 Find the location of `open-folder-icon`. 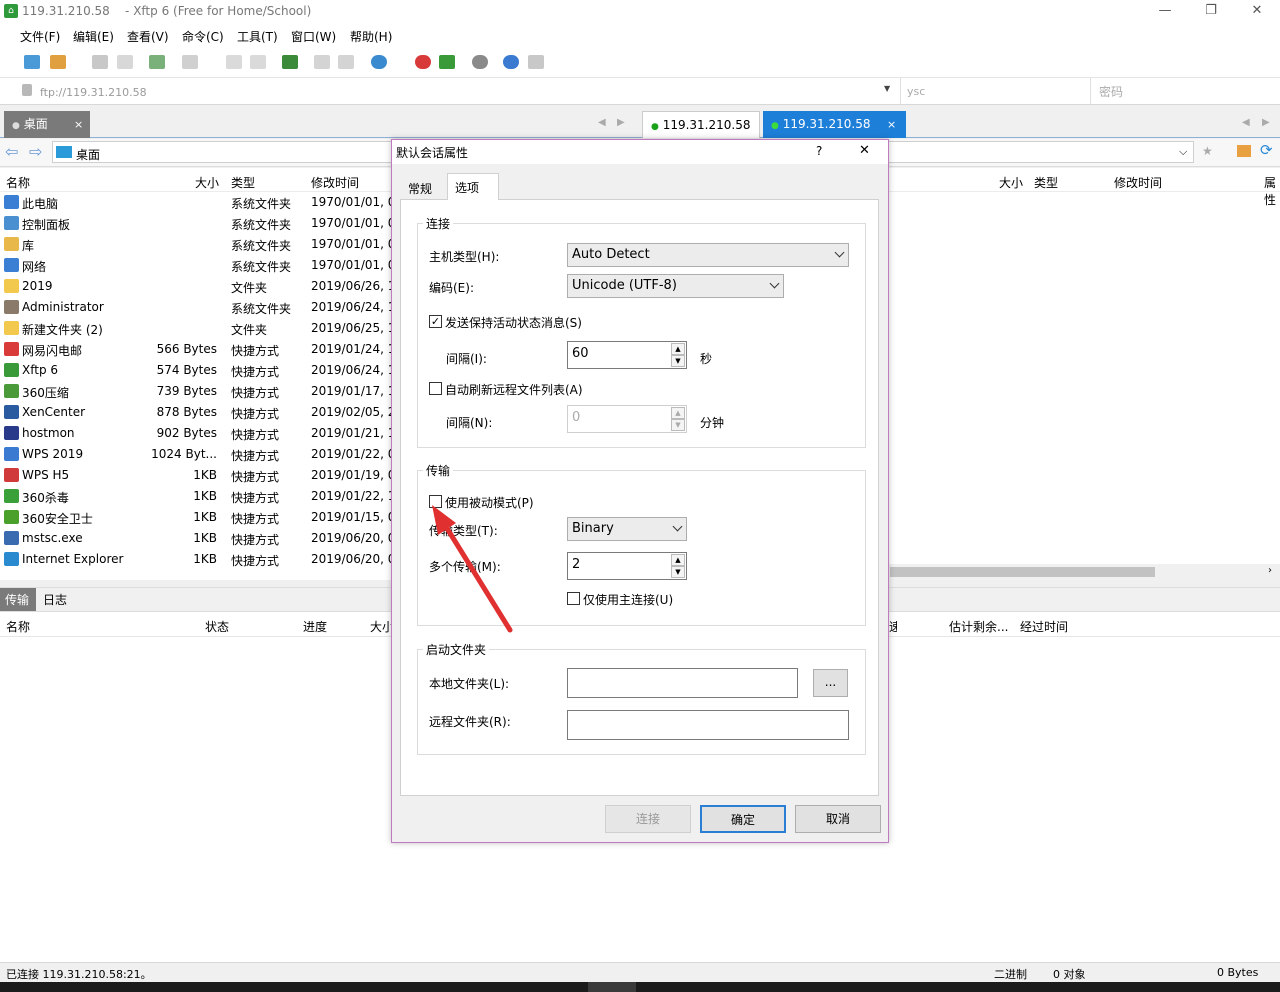

open-folder-icon is located at coordinates (58, 62).